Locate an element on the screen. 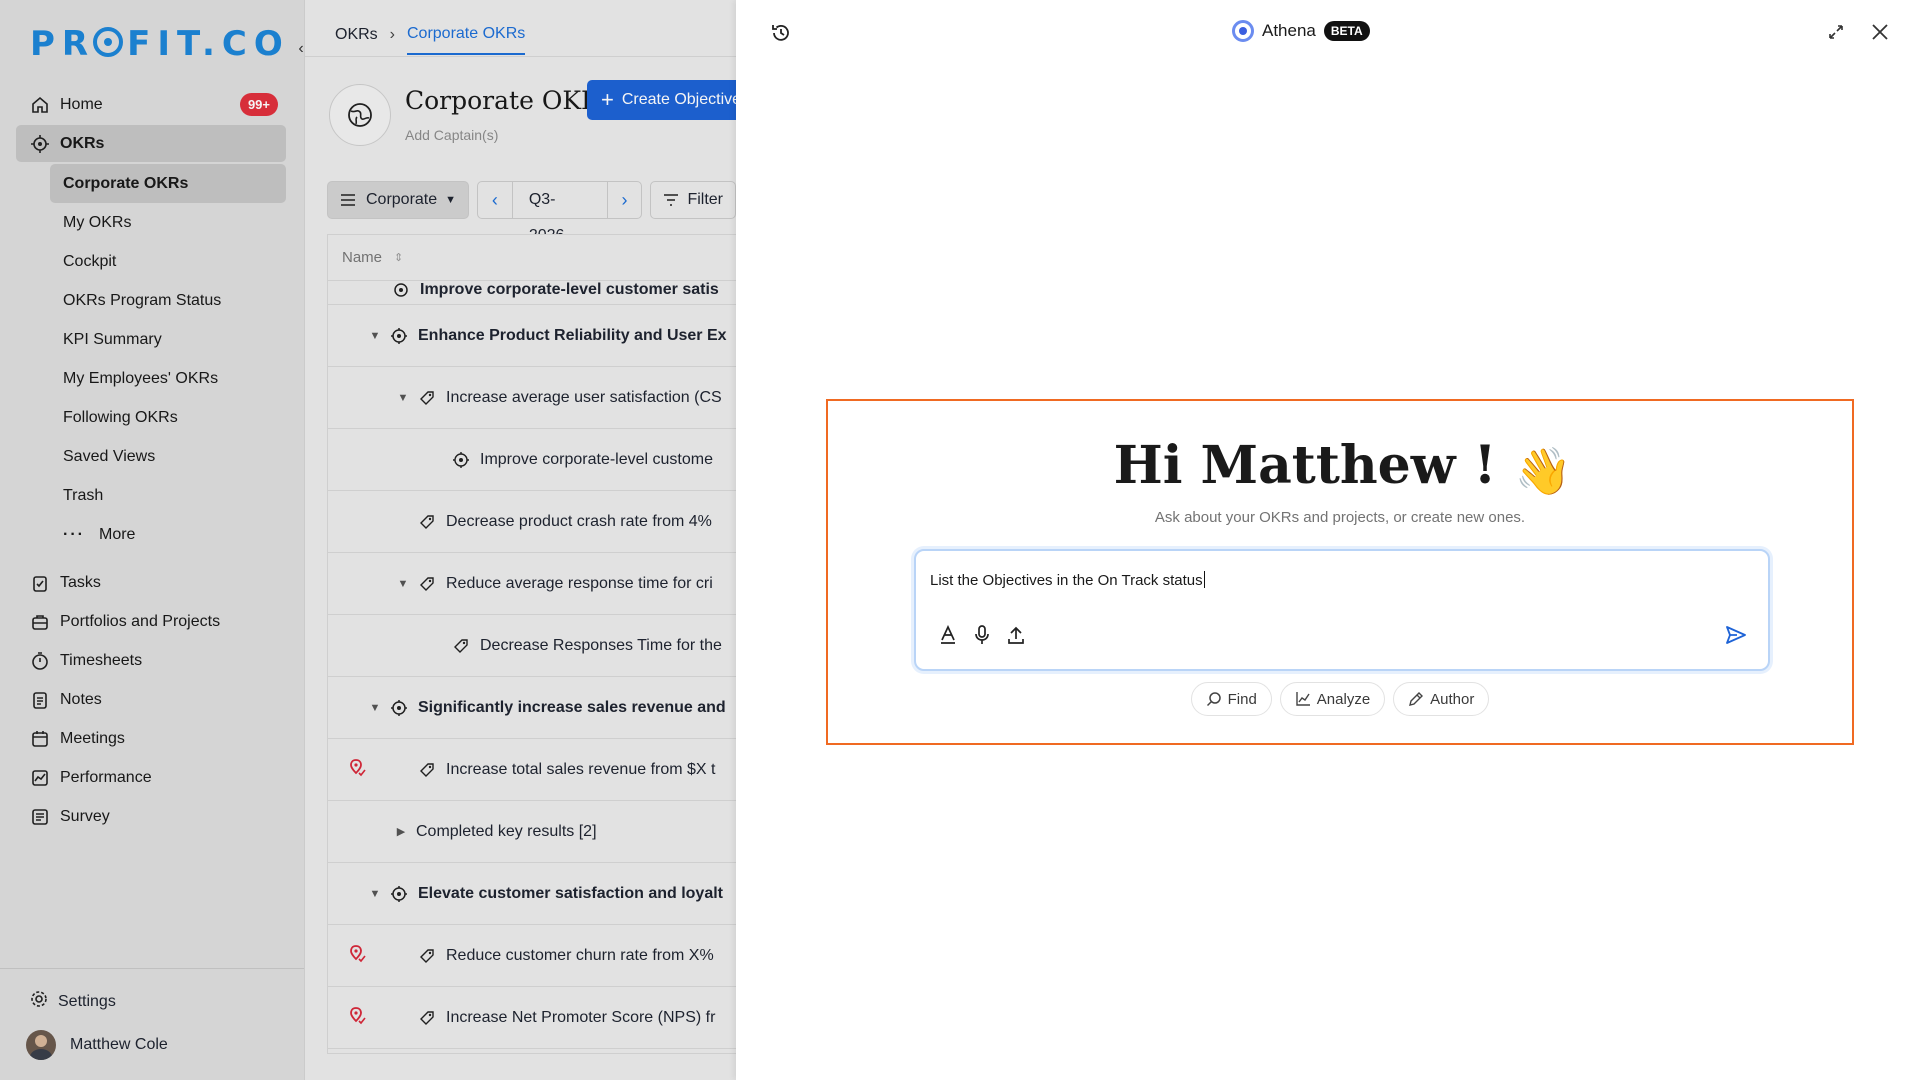 Image resolution: width=1920 pixels, height=1080 pixels. add-captain-link: Add Captain(s) is located at coordinates (451, 135).